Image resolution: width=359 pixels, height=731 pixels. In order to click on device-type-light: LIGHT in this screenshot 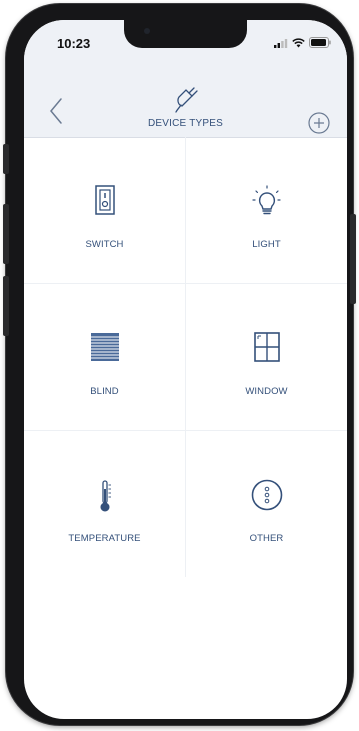, I will do `click(266, 210)`.